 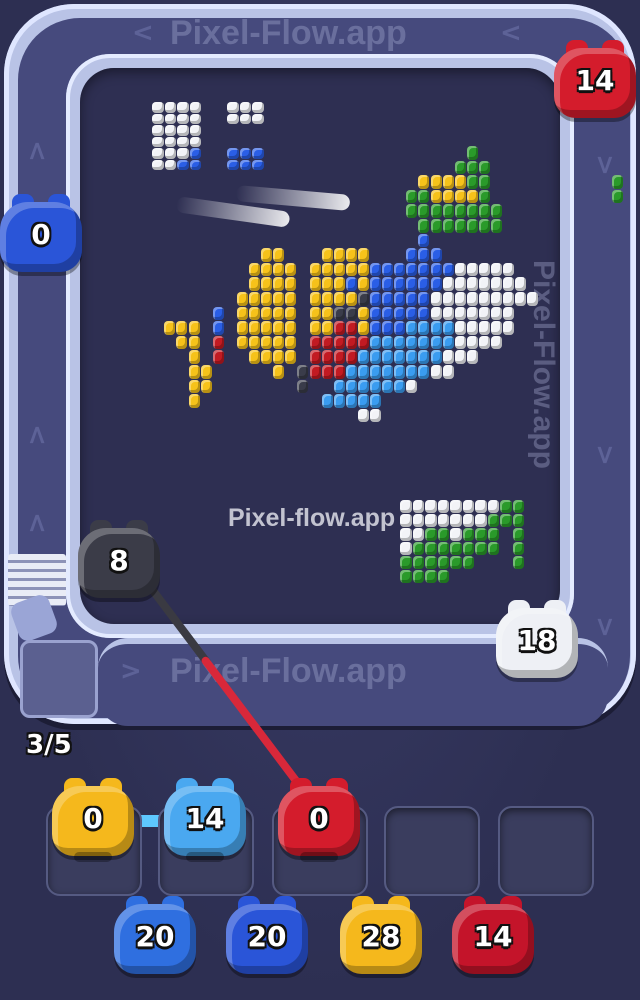 I want to click on queue-shooter-yellow: 28, so click(x=381, y=937).